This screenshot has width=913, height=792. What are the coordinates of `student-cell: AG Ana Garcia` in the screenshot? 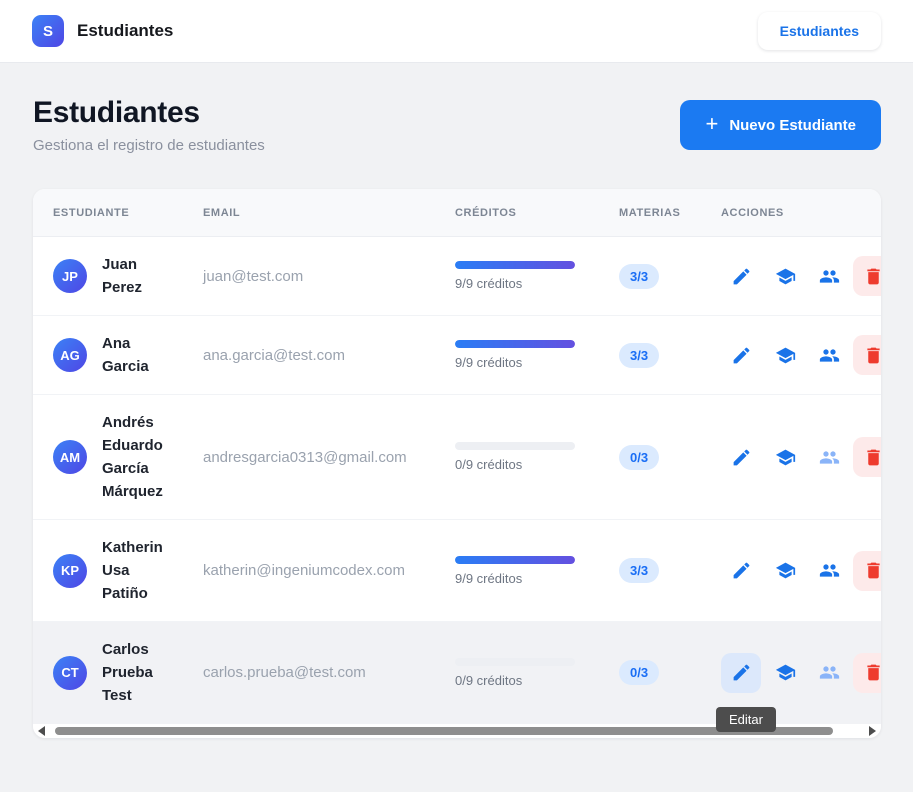 It's located at (118, 355).